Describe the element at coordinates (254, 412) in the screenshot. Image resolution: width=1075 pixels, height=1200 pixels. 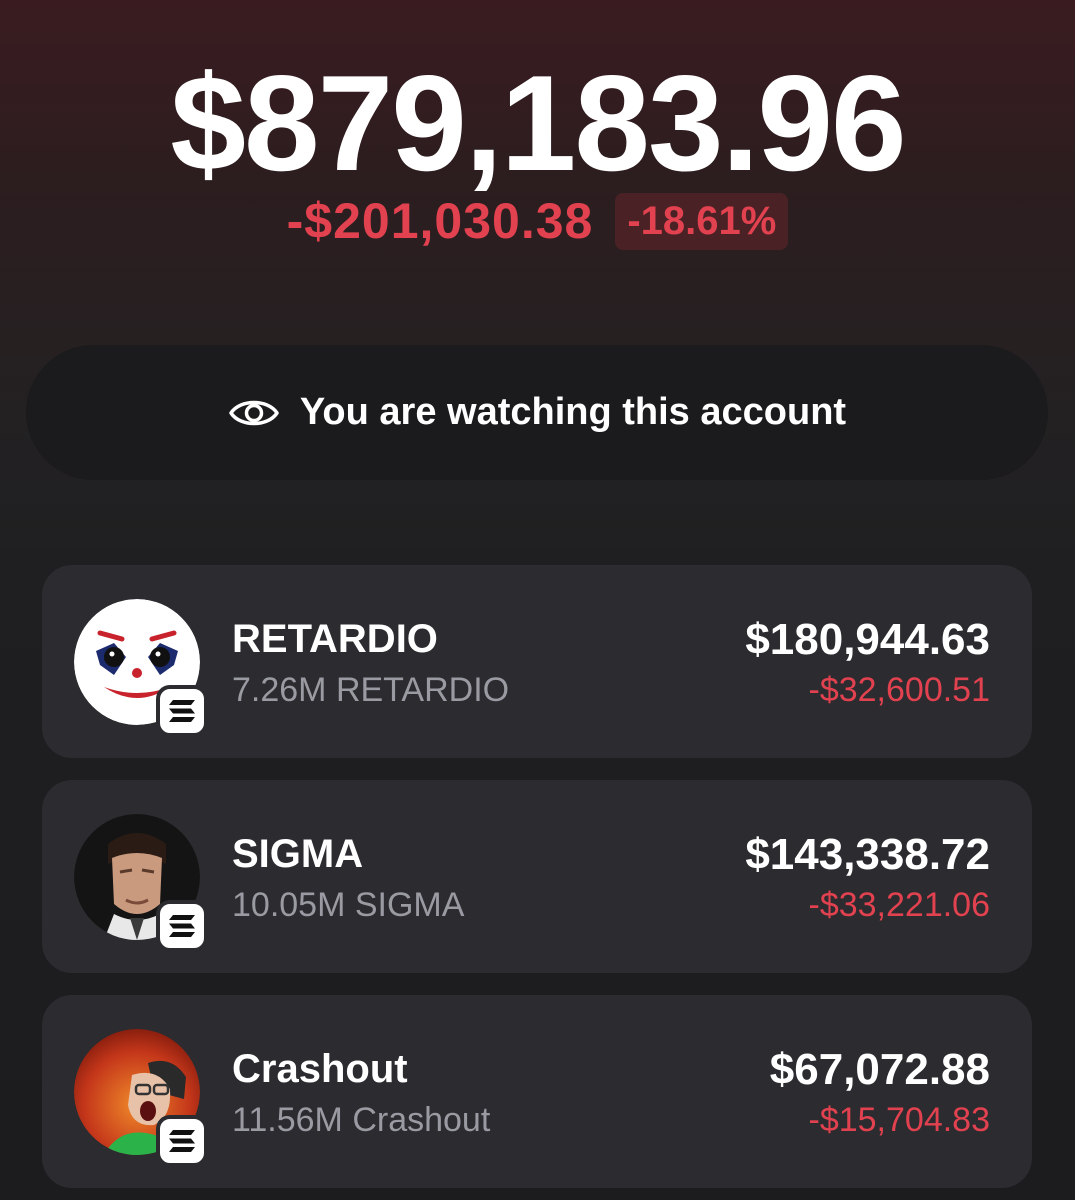
I see `eye-icon` at that location.